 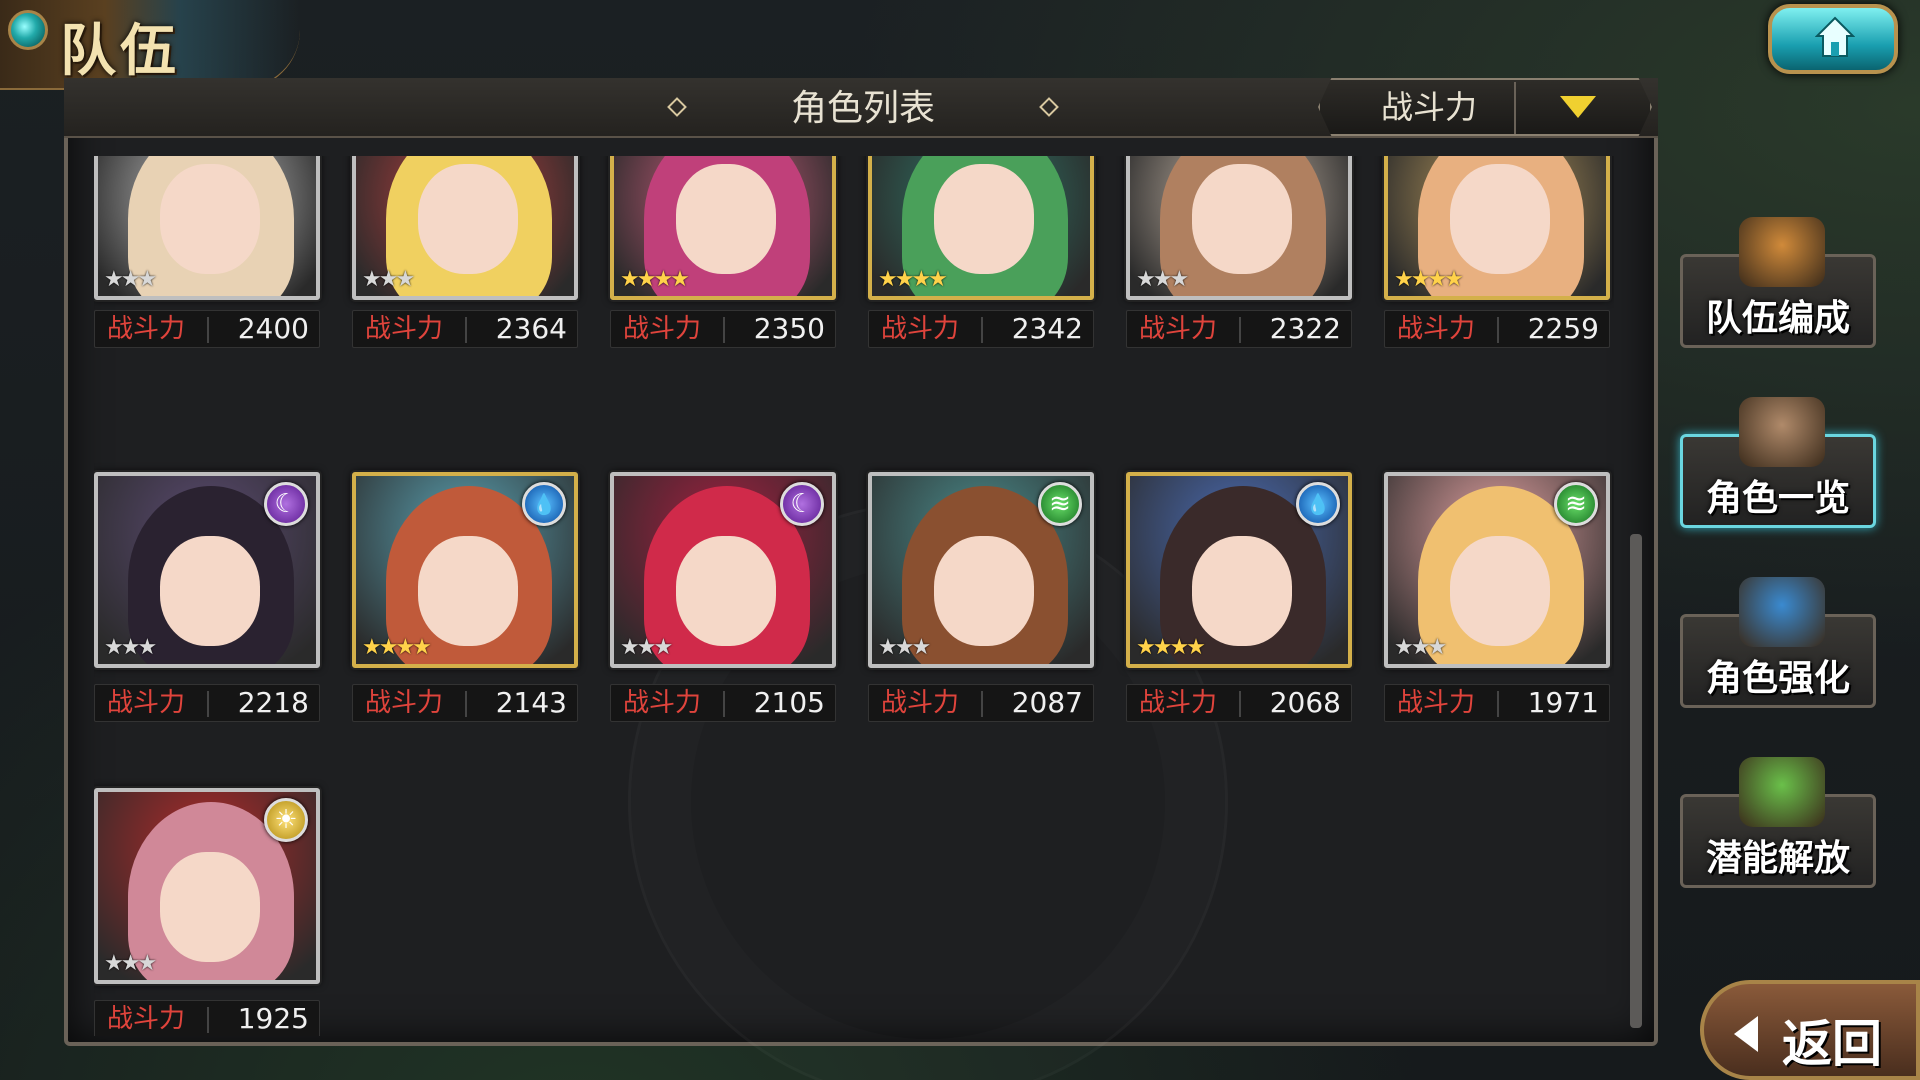 What do you see at coordinates (1047, 702) in the screenshot?
I see `power-value: 2087` at bounding box center [1047, 702].